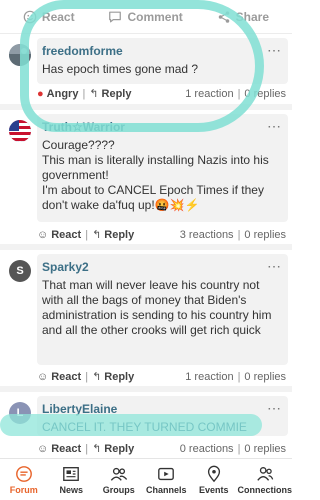 This screenshot has width=320, height=500. I want to click on smiley-icon, so click(30, 16).